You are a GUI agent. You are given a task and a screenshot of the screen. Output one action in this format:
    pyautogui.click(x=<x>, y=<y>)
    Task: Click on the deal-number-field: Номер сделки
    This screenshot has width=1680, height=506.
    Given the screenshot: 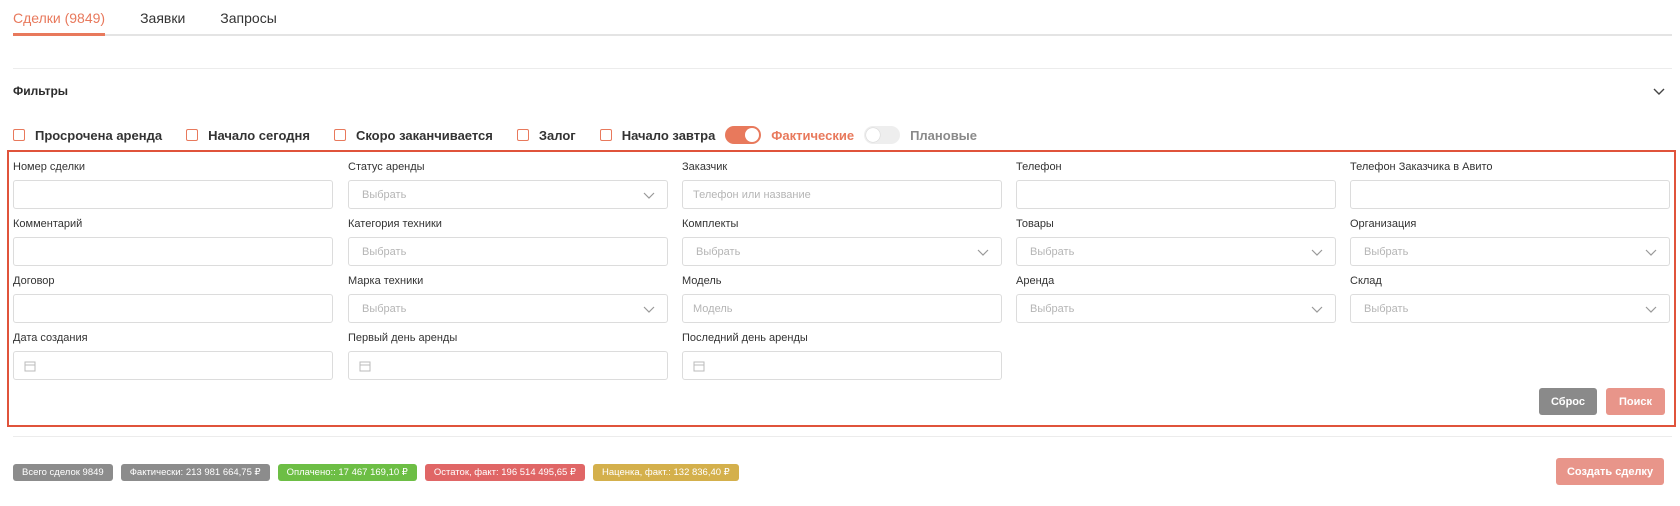 What is the action you would take?
    pyautogui.click(x=173, y=184)
    